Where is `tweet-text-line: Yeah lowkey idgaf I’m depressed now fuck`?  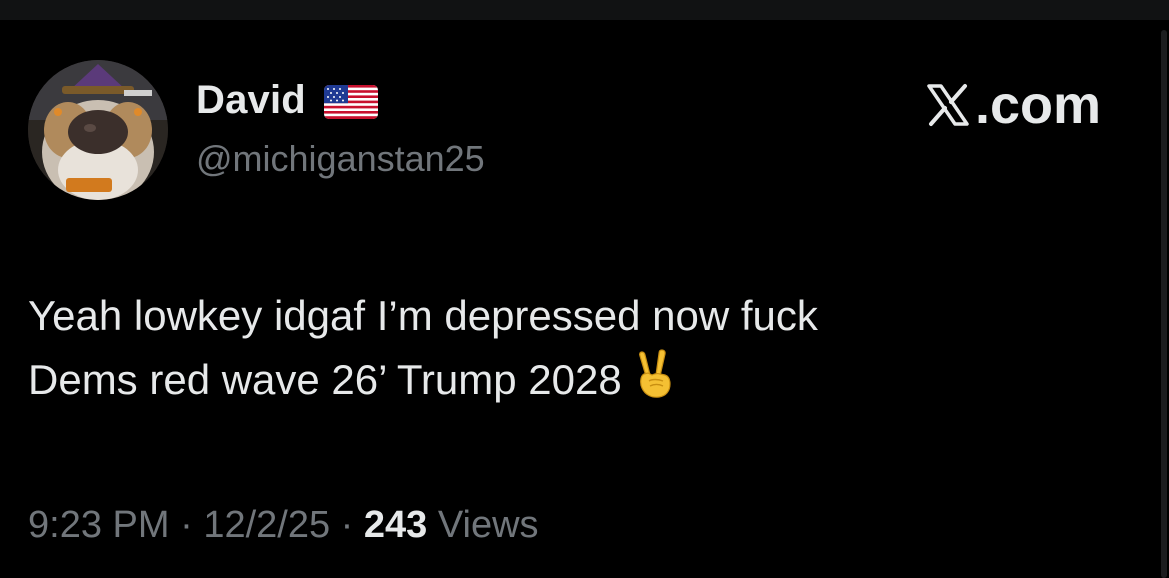 tweet-text-line: Yeah lowkey idgaf I’m depressed now fuck is located at coordinates (423, 315).